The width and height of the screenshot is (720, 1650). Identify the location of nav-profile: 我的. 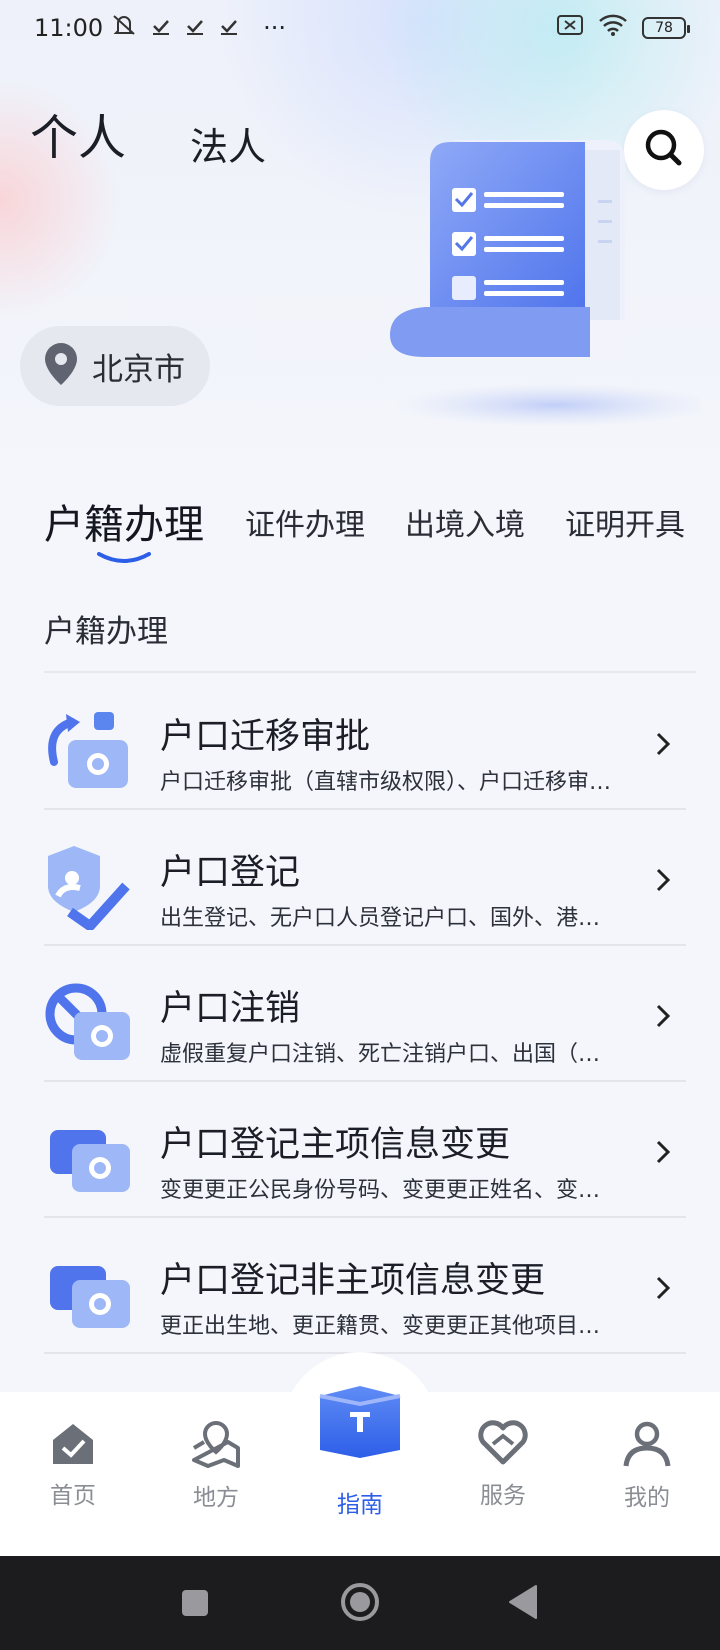
(647, 1466).